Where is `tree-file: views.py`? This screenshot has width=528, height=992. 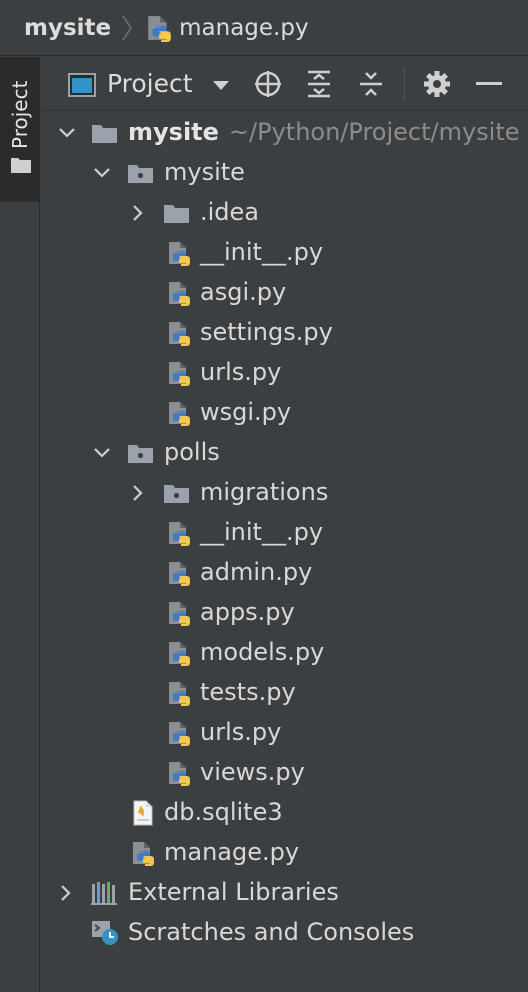
tree-file: views.py is located at coordinates (284, 773).